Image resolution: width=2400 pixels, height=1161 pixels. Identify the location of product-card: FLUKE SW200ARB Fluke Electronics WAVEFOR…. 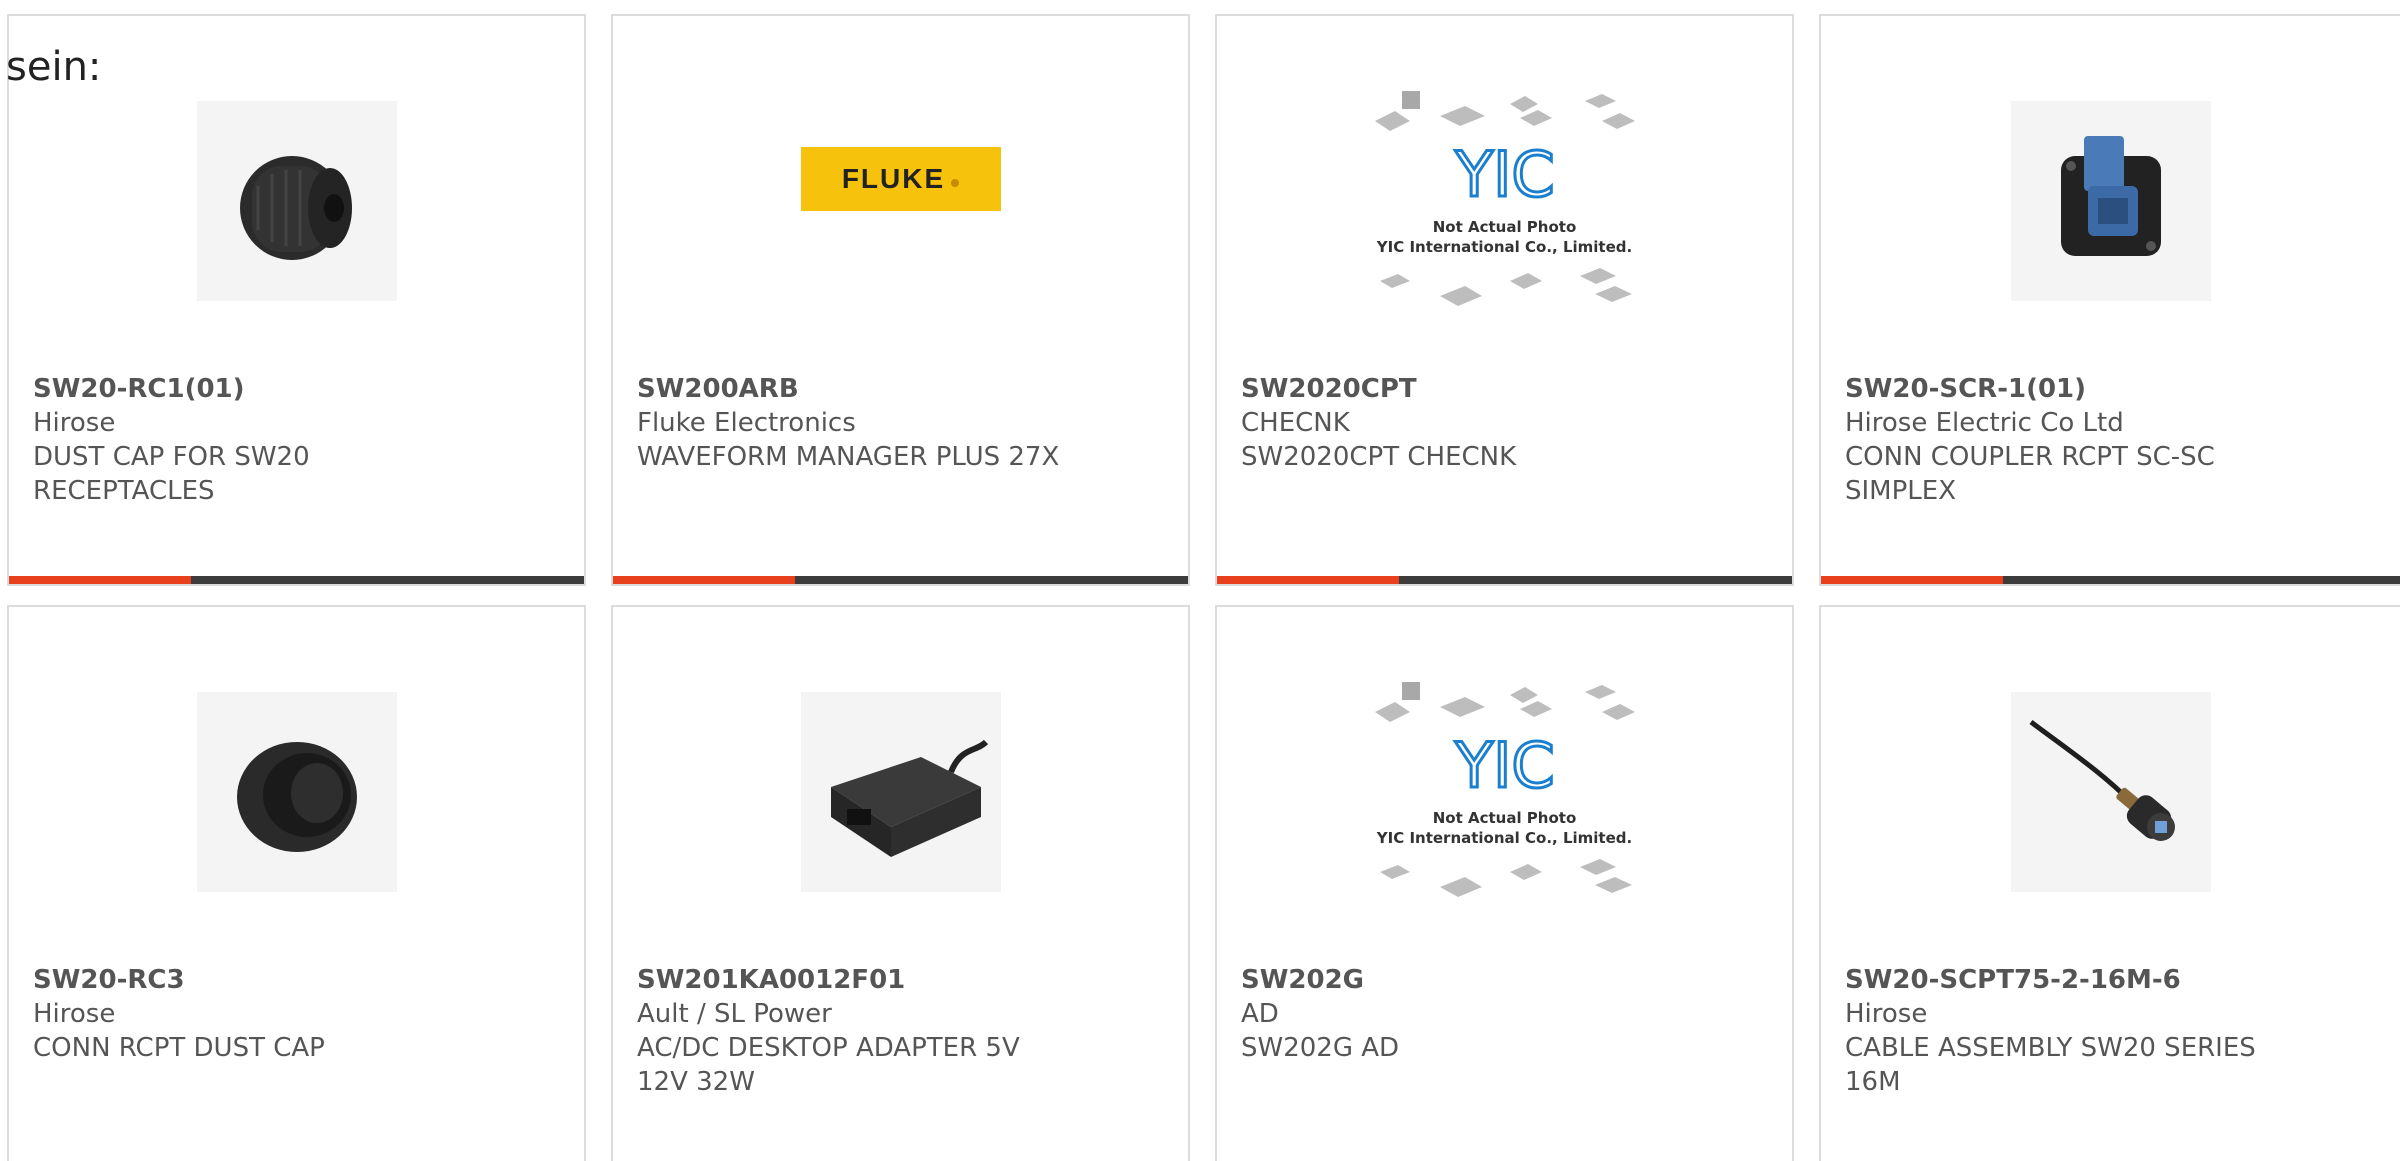
(900, 300).